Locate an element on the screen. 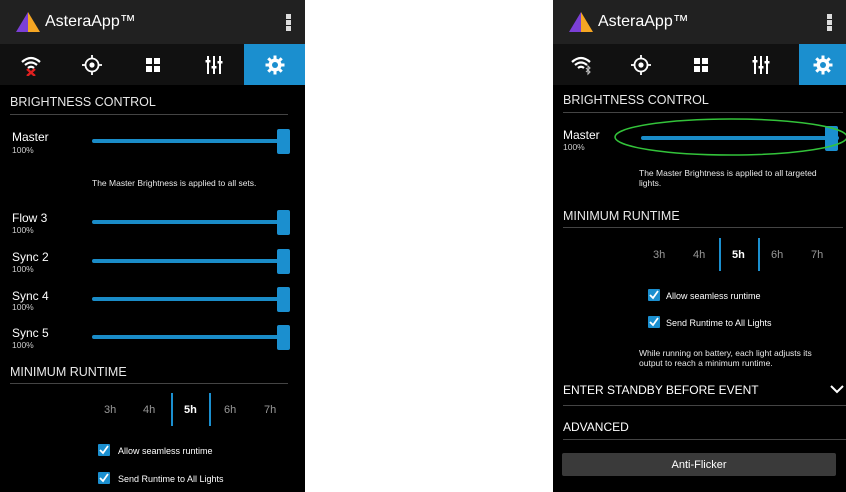  slider-label: Sync 5 is located at coordinates (30, 333).